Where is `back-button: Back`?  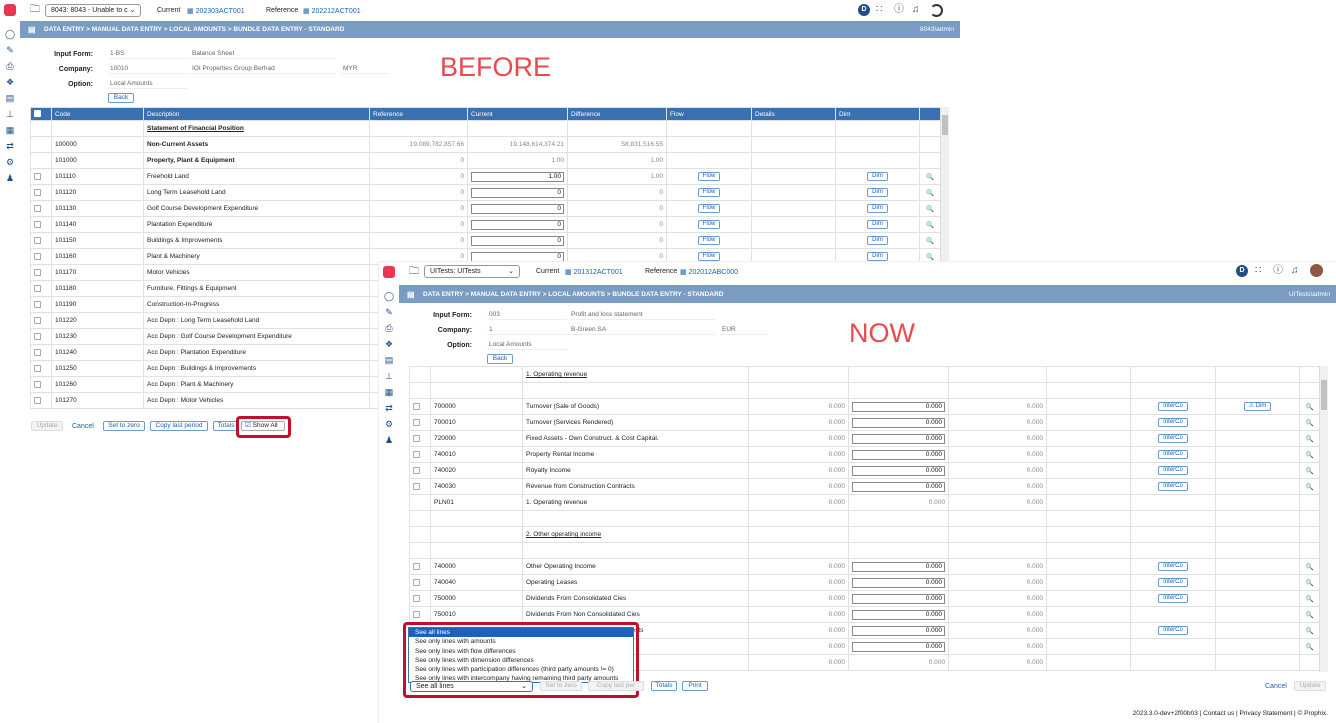
back-button: Back is located at coordinates (121, 98).